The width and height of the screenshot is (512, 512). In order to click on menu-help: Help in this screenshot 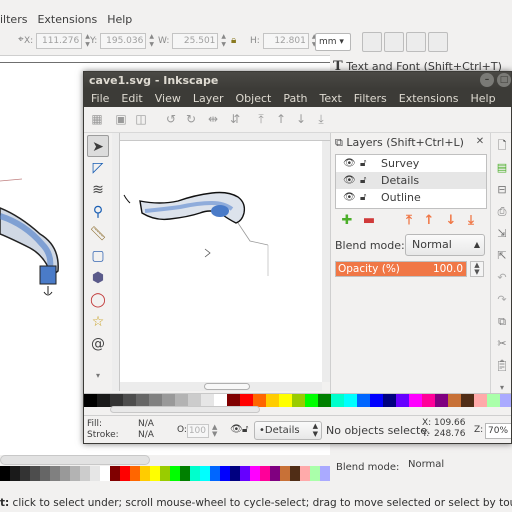, I will do `click(482, 98)`.